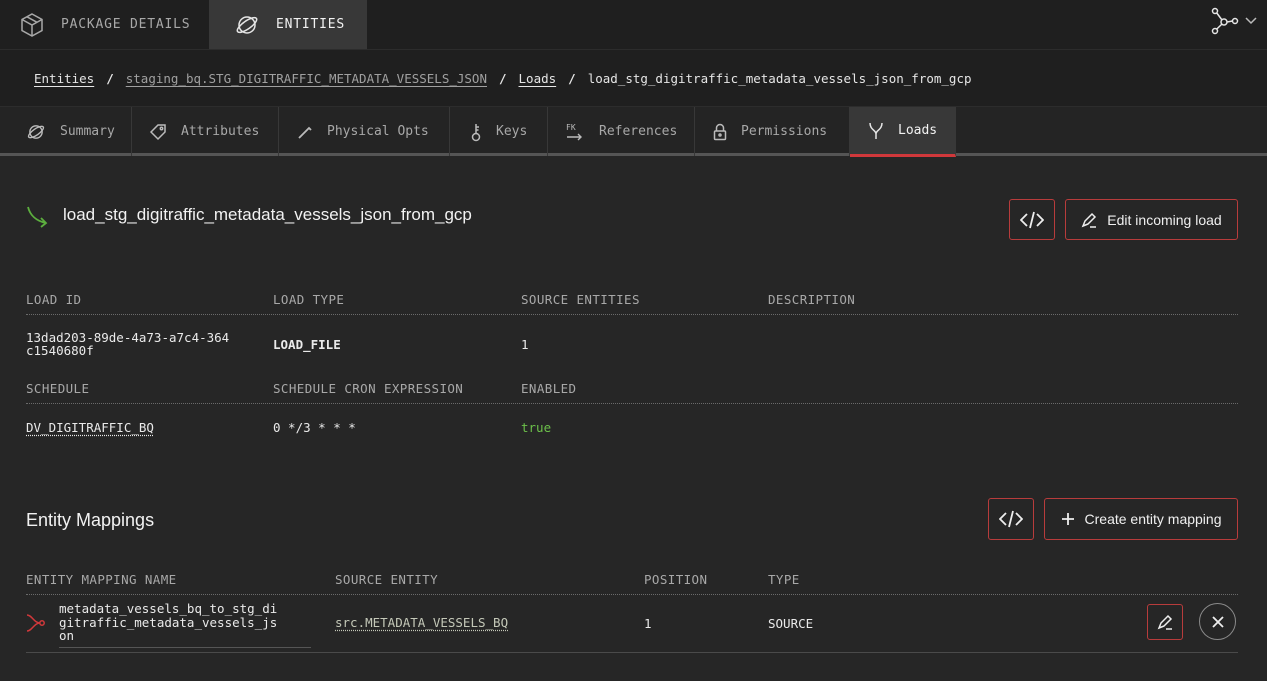 The image size is (1267, 681). I want to click on mapping-source-icon, so click(35, 623).